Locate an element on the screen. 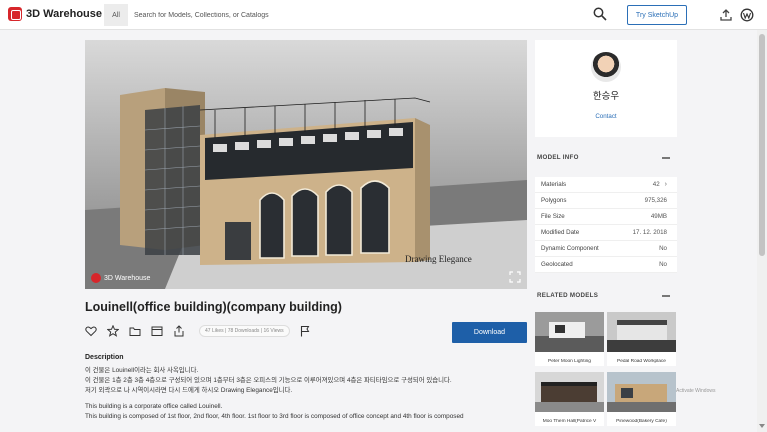  page-scrollbar is located at coordinates (762, 231).